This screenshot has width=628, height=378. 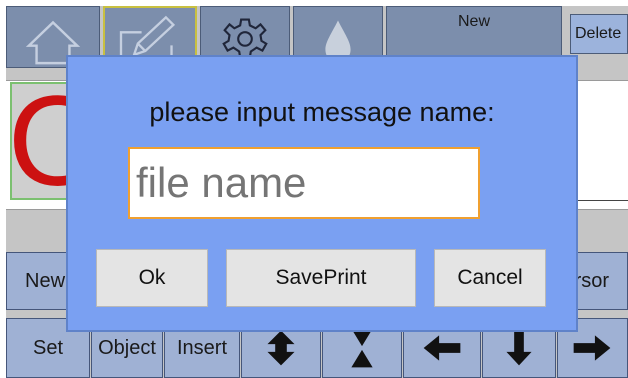 What do you see at coordinates (473, 21) in the screenshot?
I see `new-top-label: New` at bounding box center [473, 21].